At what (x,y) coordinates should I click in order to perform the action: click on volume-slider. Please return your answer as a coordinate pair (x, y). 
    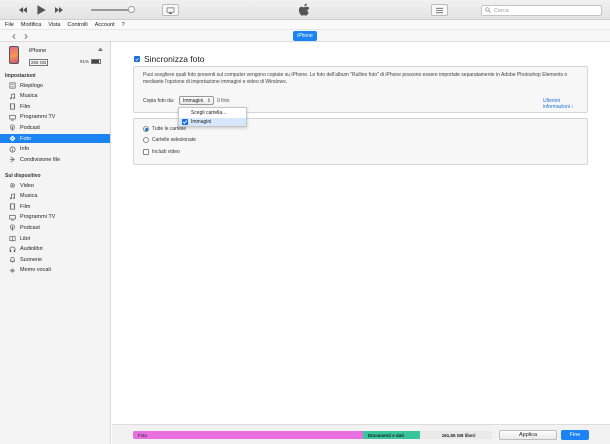
    Looking at the image, I should click on (112, 10).